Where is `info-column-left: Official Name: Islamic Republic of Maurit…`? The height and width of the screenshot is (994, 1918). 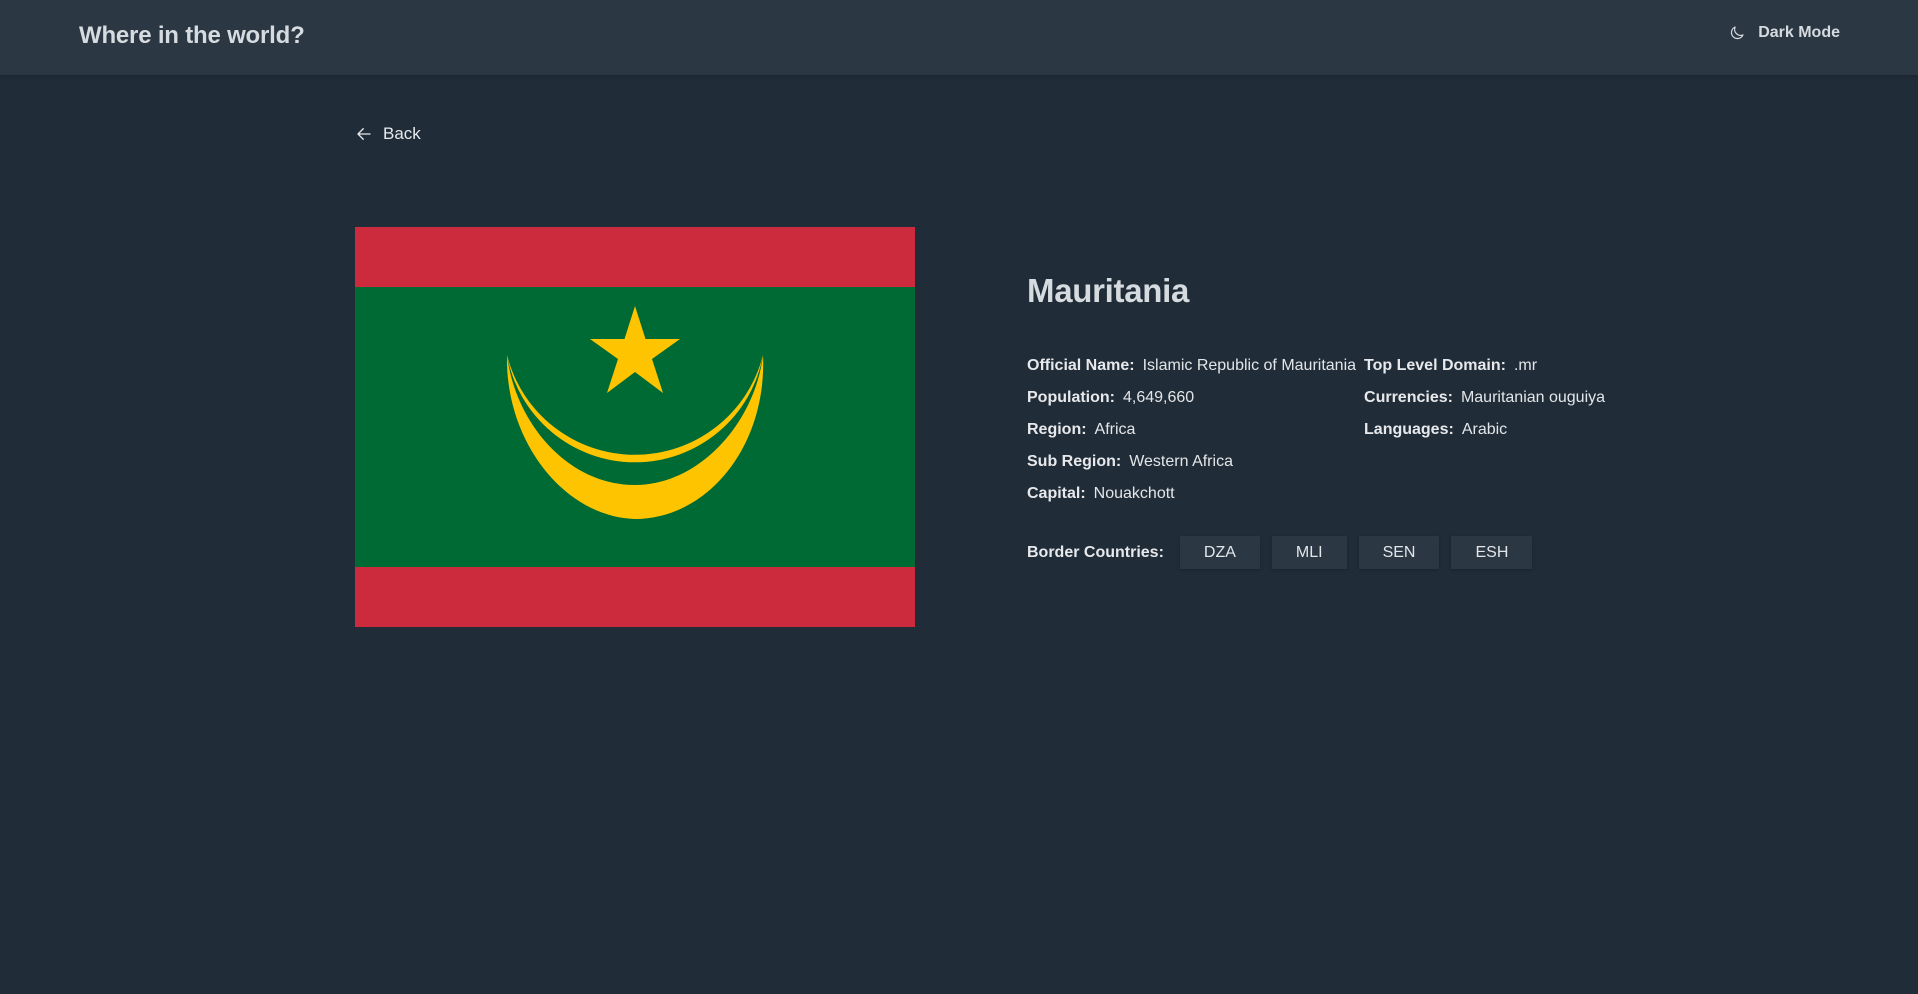 info-column-left: Official Name: Islamic Republic of Maurit… is located at coordinates (1191, 436).